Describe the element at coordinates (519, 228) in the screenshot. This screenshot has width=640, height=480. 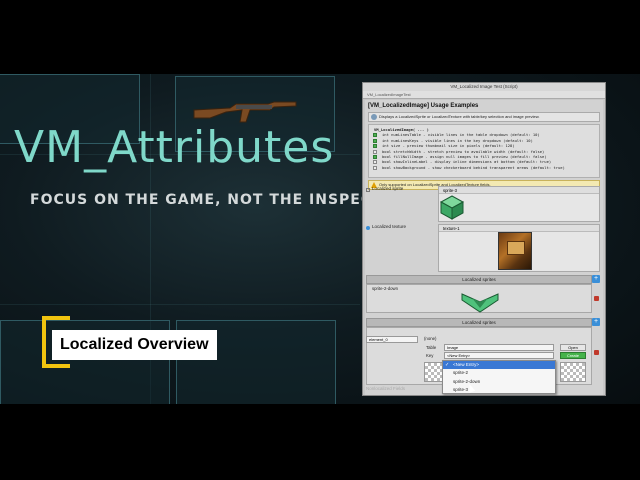
I see `texture-field-value: texture-1` at that location.